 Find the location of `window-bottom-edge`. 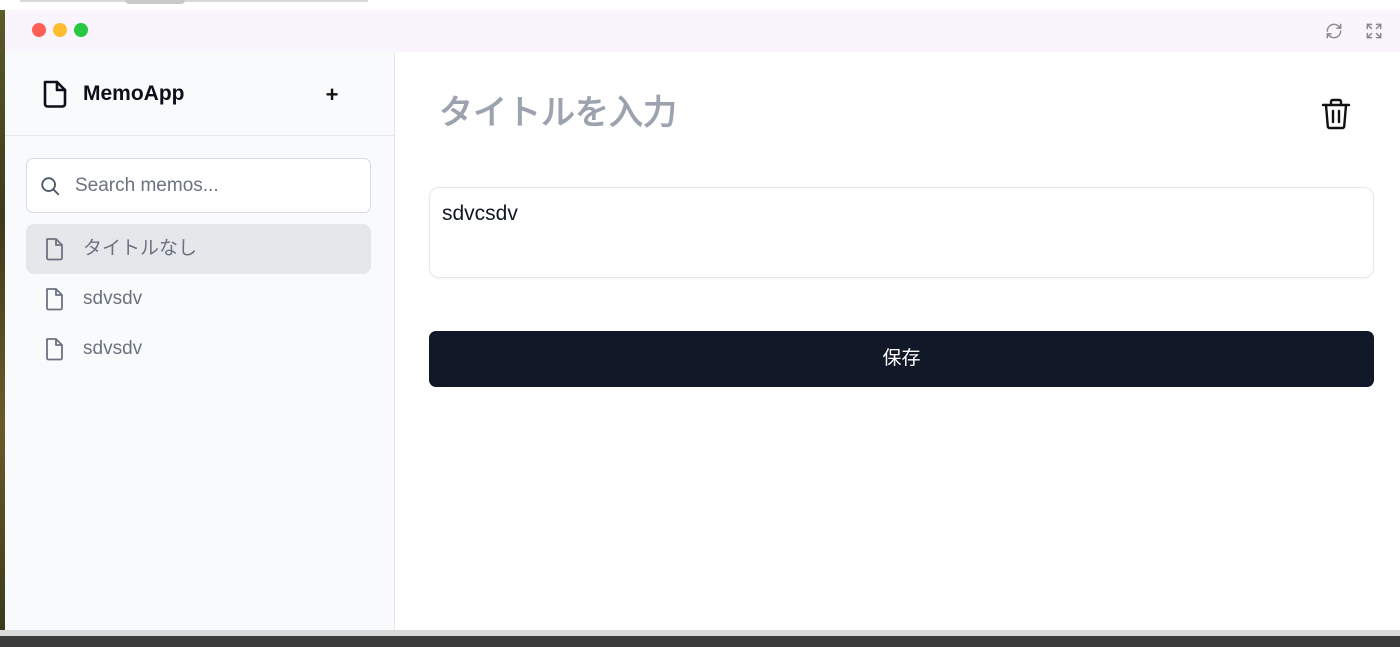

window-bottom-edge is located at coordinates (700, 633).